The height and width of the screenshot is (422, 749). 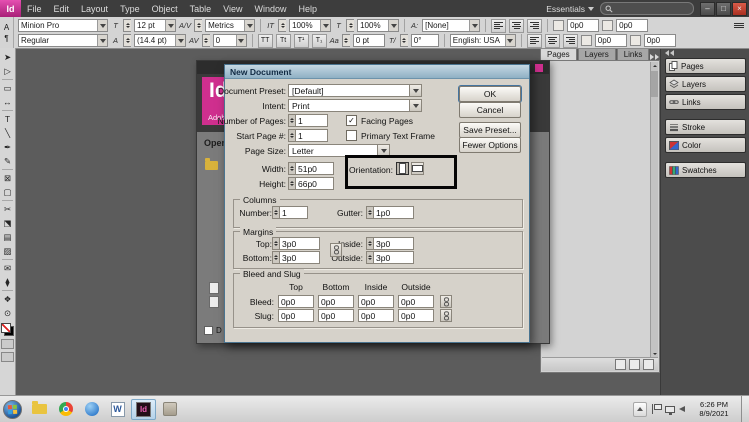 I want to click on taskbar-browser, so click(x=91, y=409).